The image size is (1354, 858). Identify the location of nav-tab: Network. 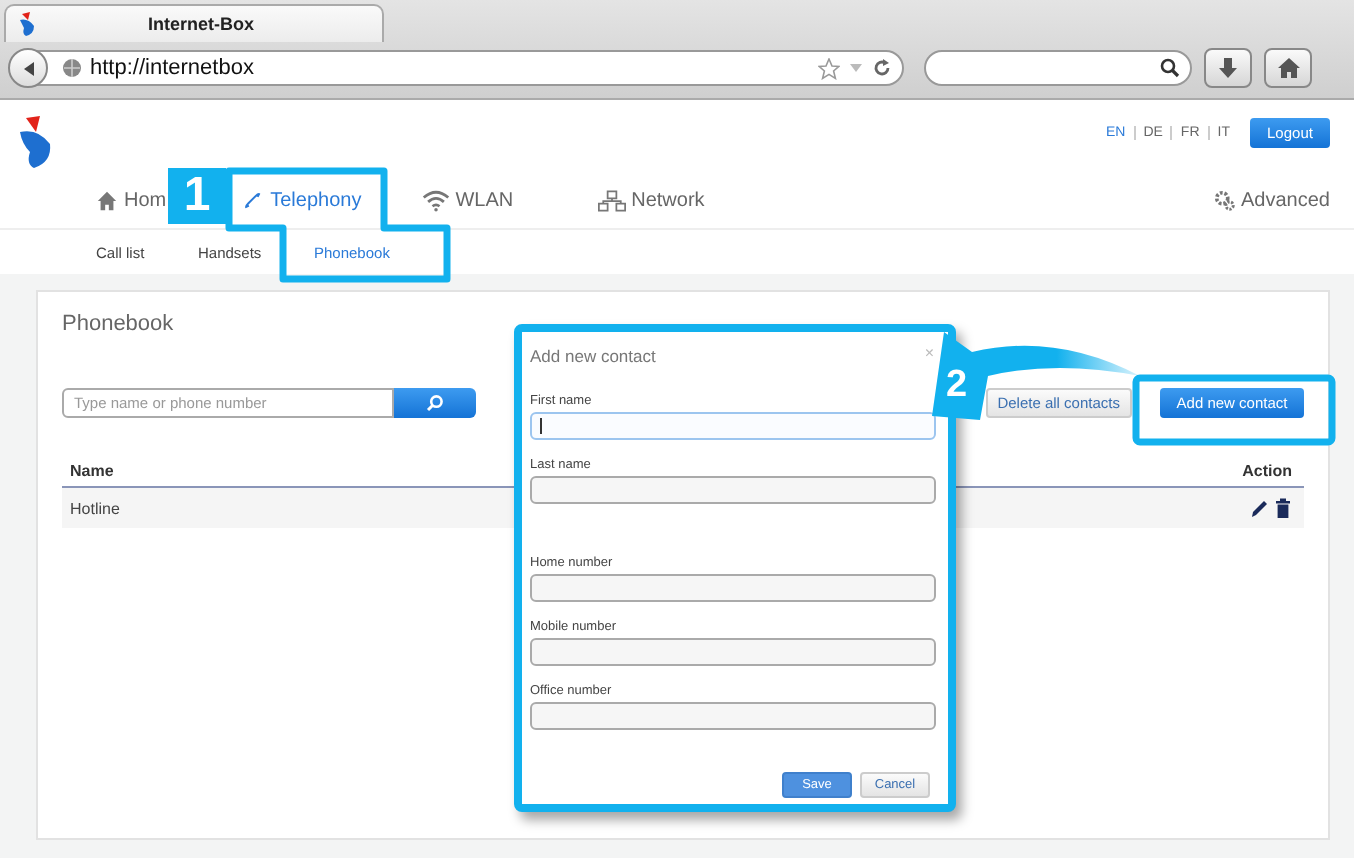
(651, 200).